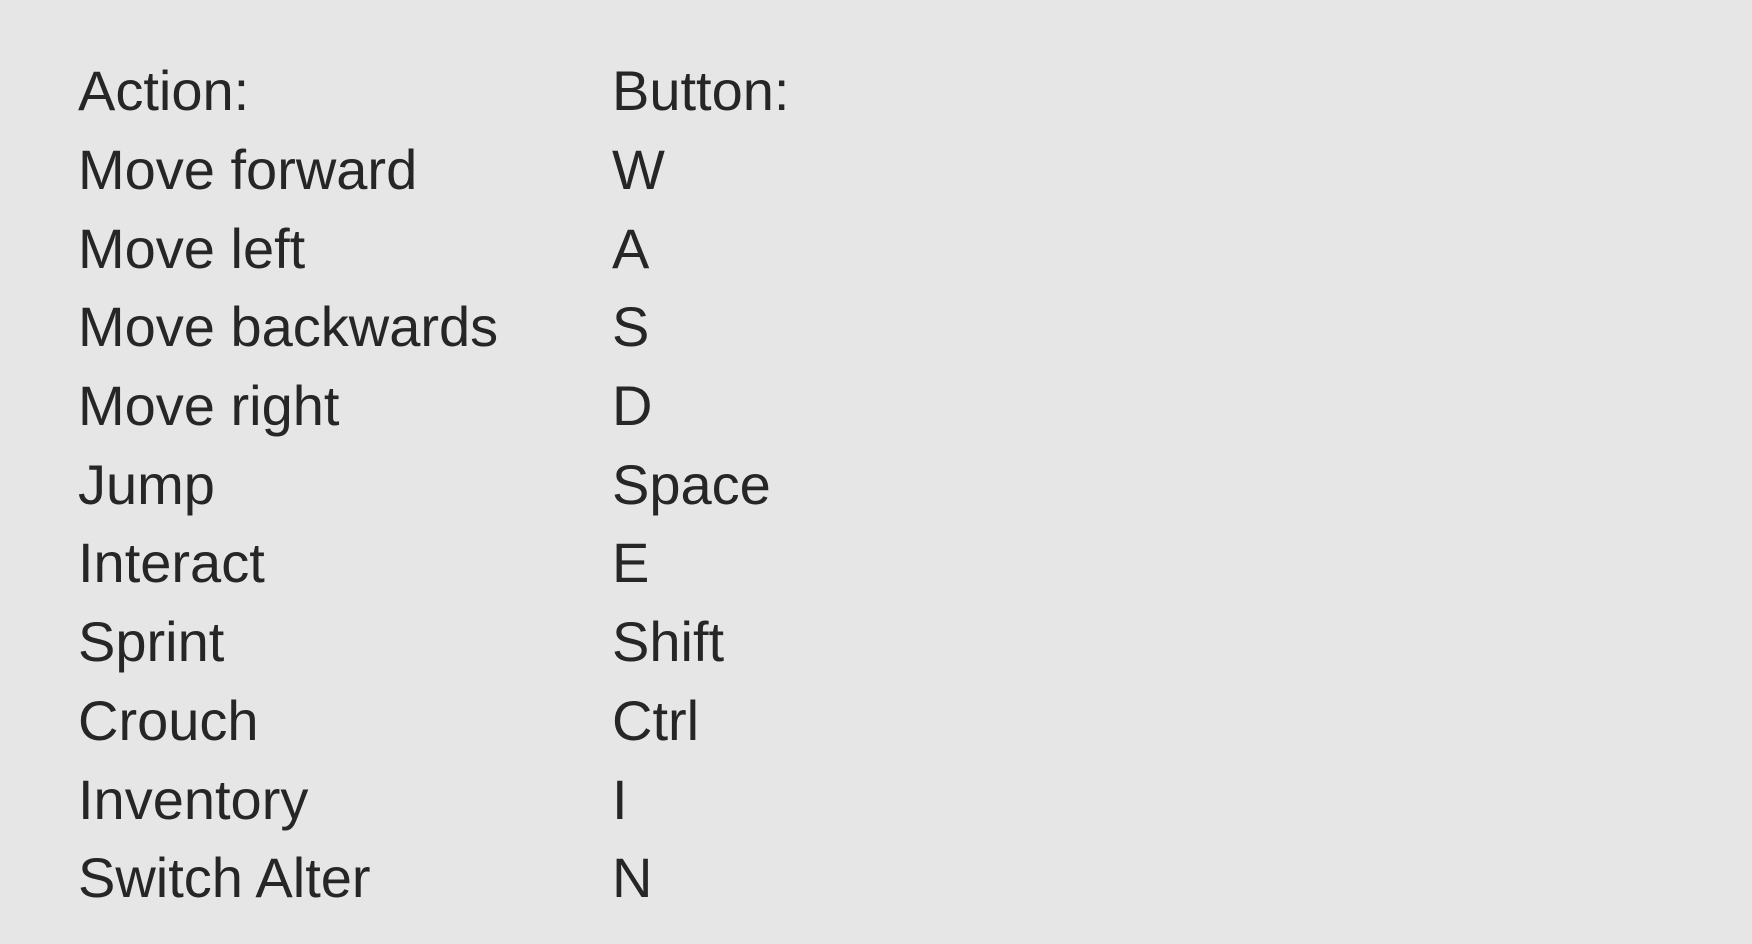 The height and width of the screenshot is (944, 1752). I want to click on binding-row-move-left: Move left A, so click(528, 248).